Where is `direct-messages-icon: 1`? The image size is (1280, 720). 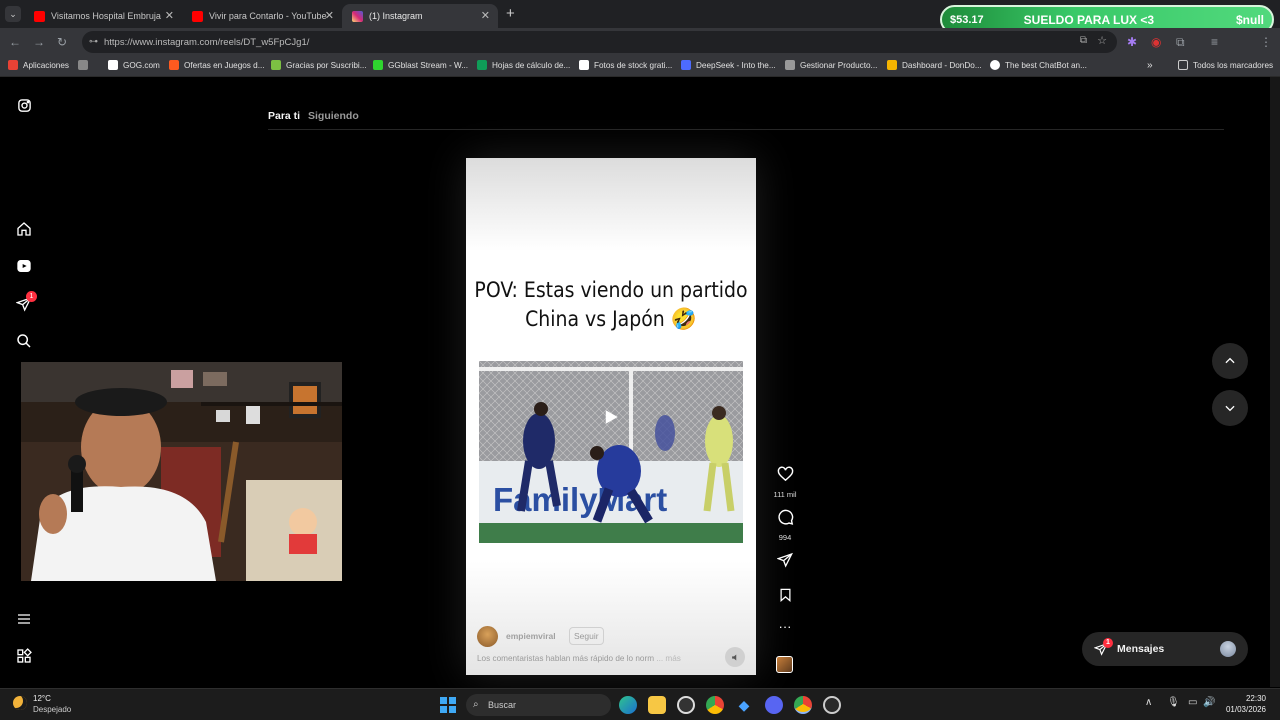
direct-messages-icon: 1 is located at coordinates (25, 302).